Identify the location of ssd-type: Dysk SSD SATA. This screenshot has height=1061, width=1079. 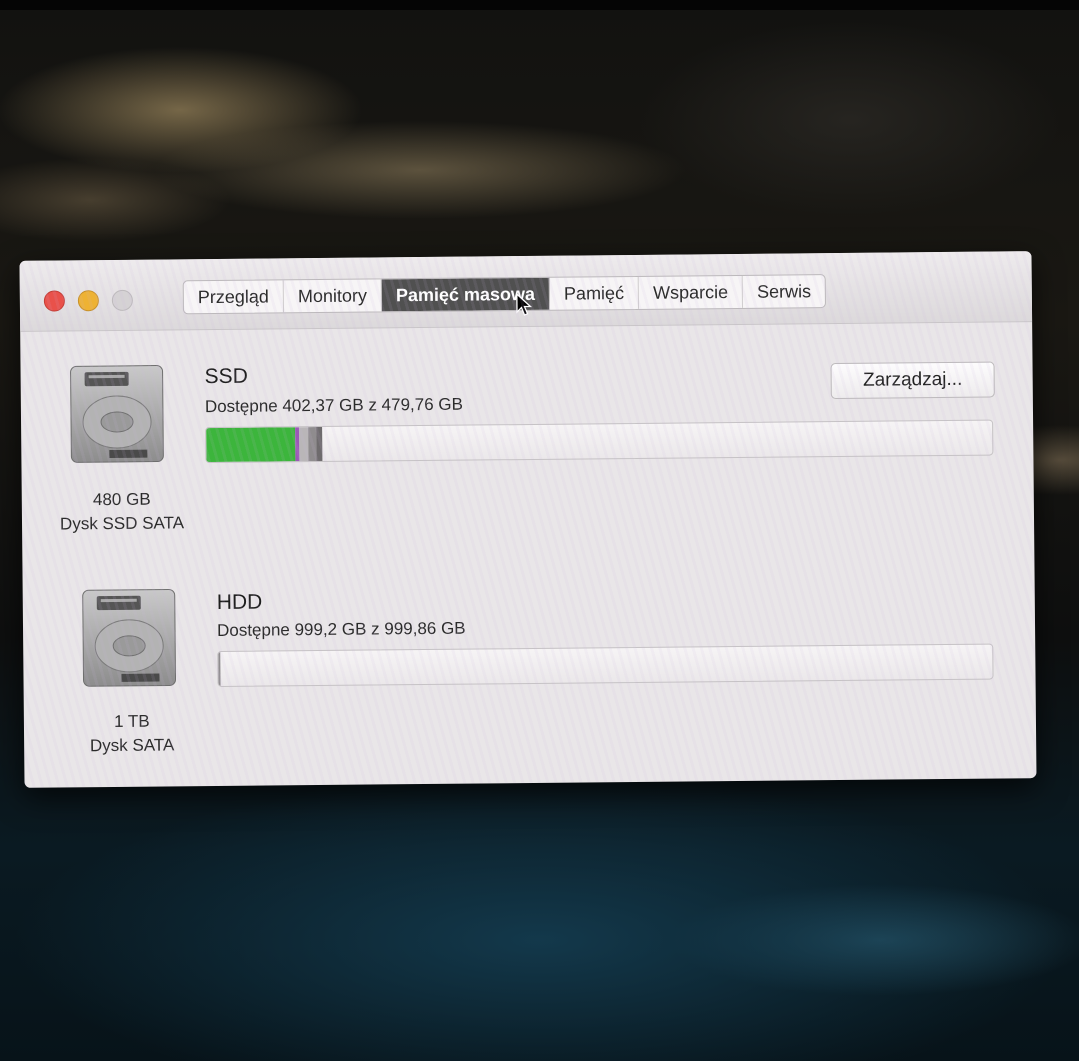
(122, 523).